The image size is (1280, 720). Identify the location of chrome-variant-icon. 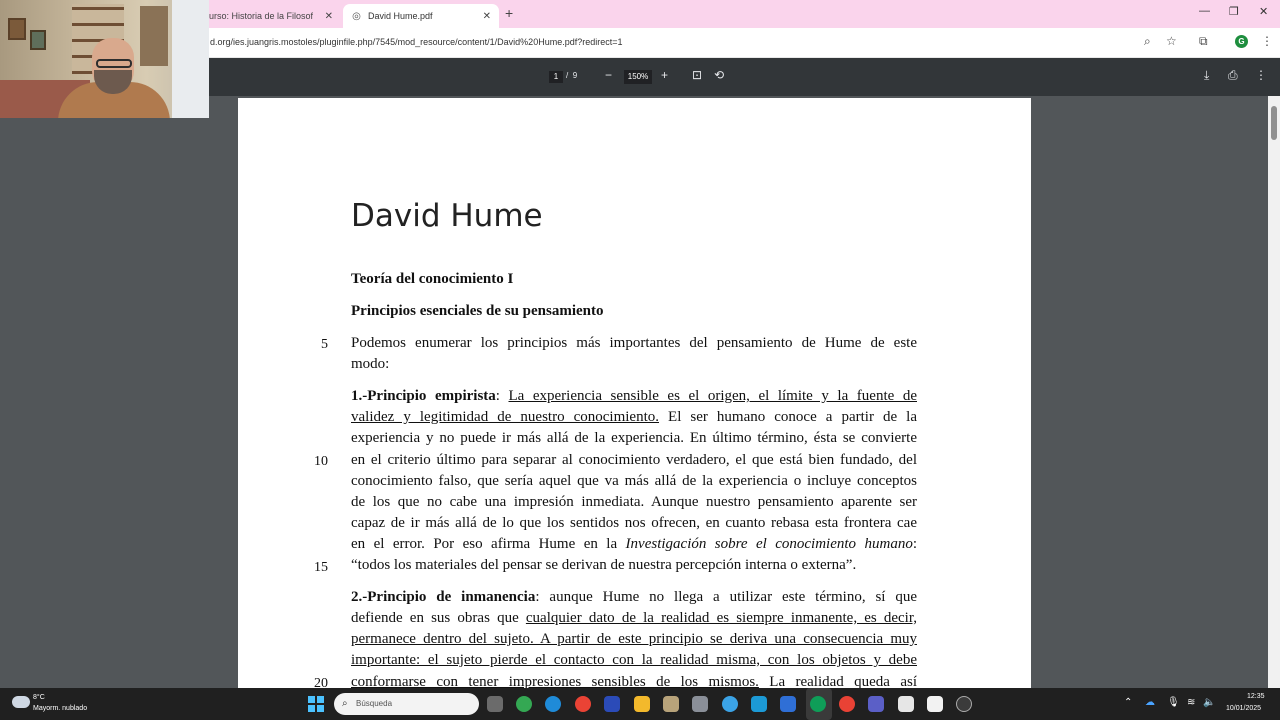
(730, 704).